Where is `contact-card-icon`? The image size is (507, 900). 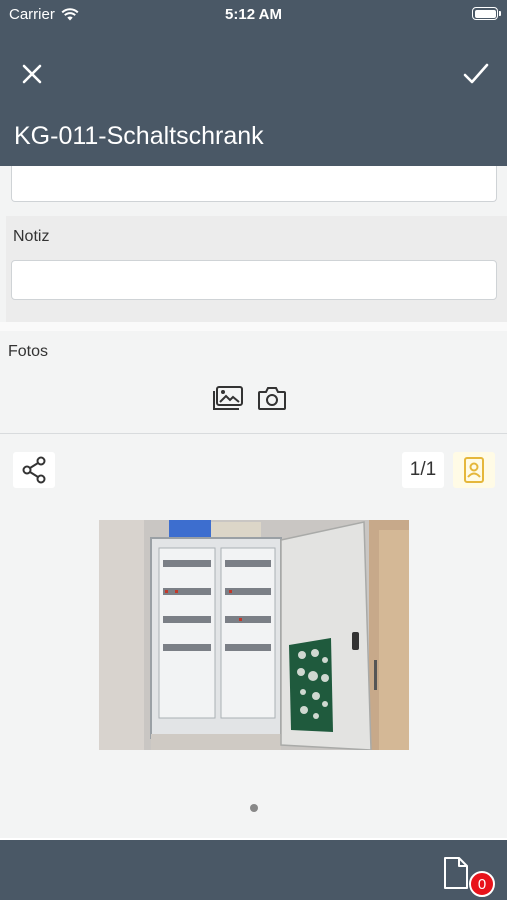
contact-card-icon is located at coordinates (474, 470).